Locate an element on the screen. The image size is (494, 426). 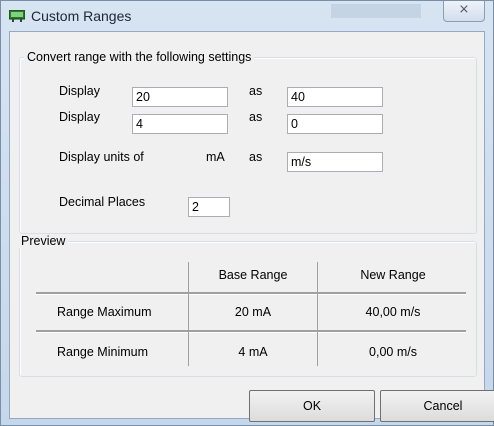
decimal-places-input: 2 is located at coordinates (209, 207).